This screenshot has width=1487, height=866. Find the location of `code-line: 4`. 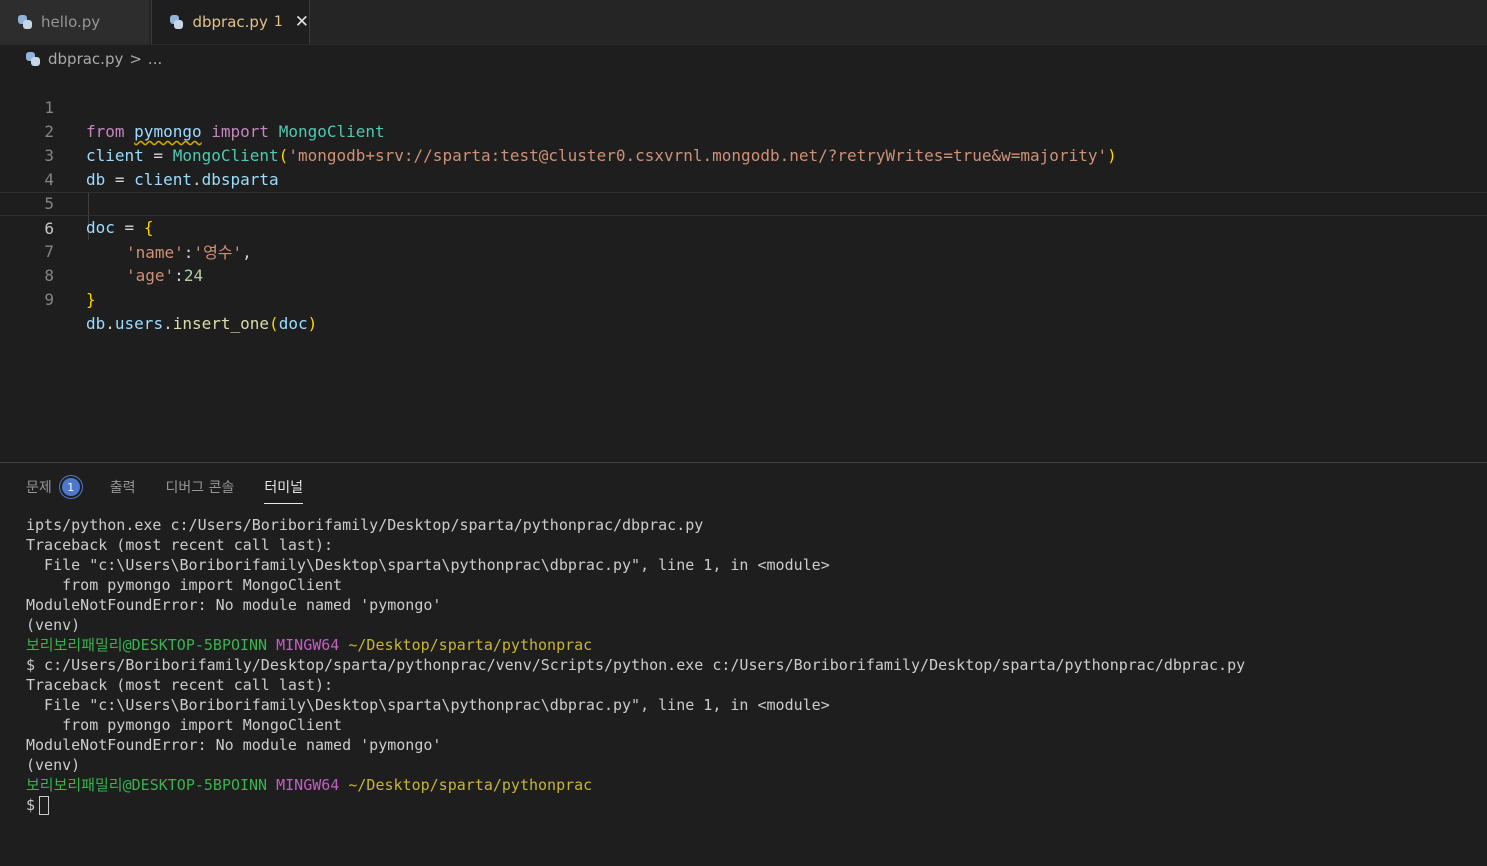

code-line: 4 is located at coordinates (743, 166).